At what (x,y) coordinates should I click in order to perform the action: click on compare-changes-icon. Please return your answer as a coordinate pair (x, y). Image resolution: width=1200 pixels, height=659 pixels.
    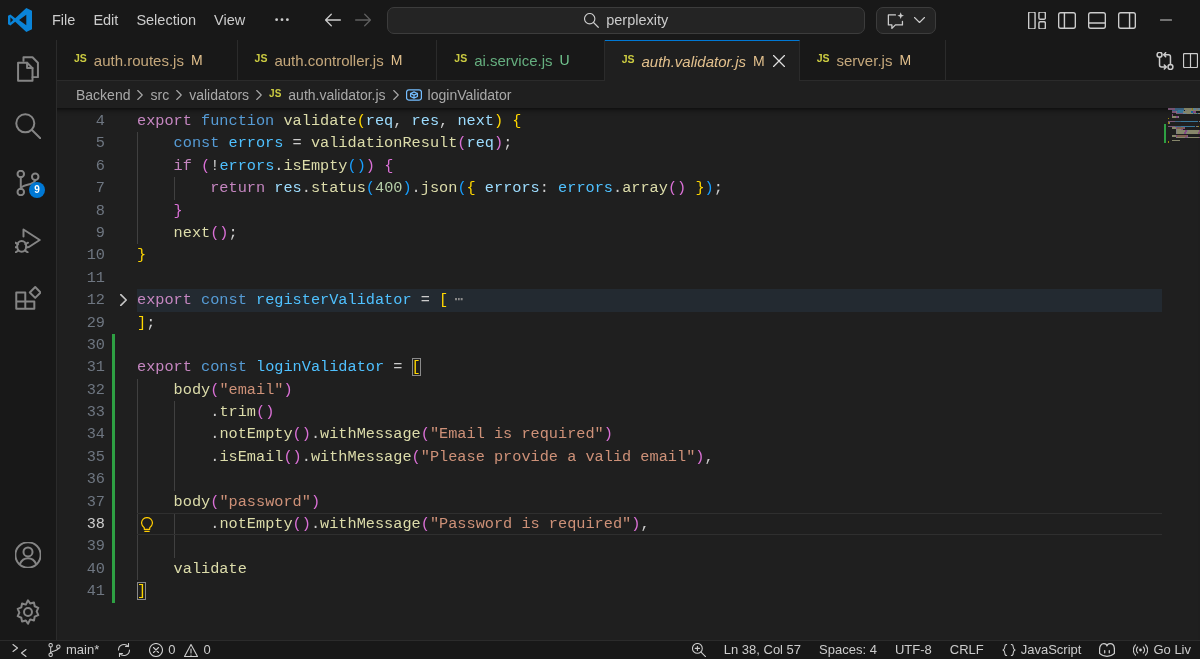
    Looking at the image, I should click on (1165, 60).